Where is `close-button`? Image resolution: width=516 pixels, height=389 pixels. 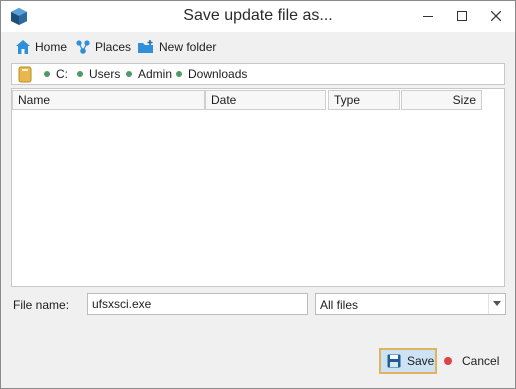 close-button is located at coordinates (496, 16).